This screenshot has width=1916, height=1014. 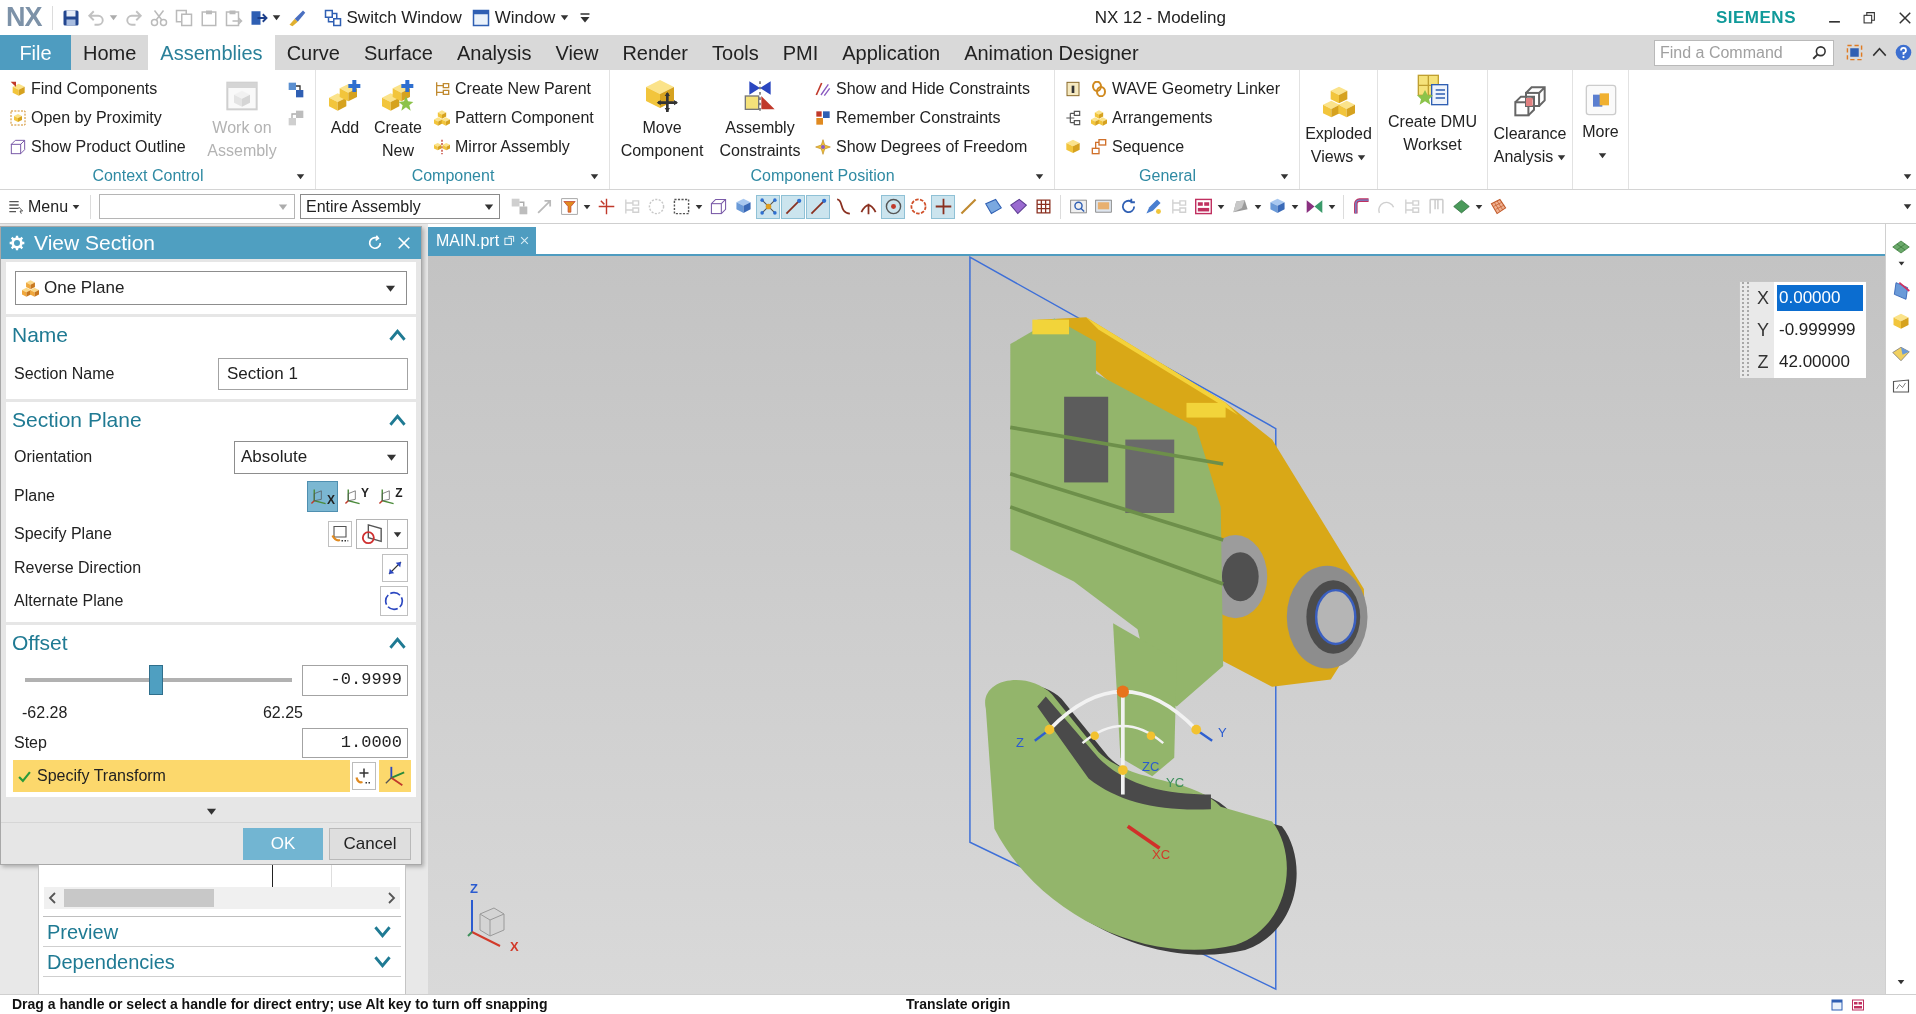 What do you see at coordinates (760, 118) in the screenshot?
I see `ribbon-large-button: Assembly Constraints` at bounding box center [760, 118].